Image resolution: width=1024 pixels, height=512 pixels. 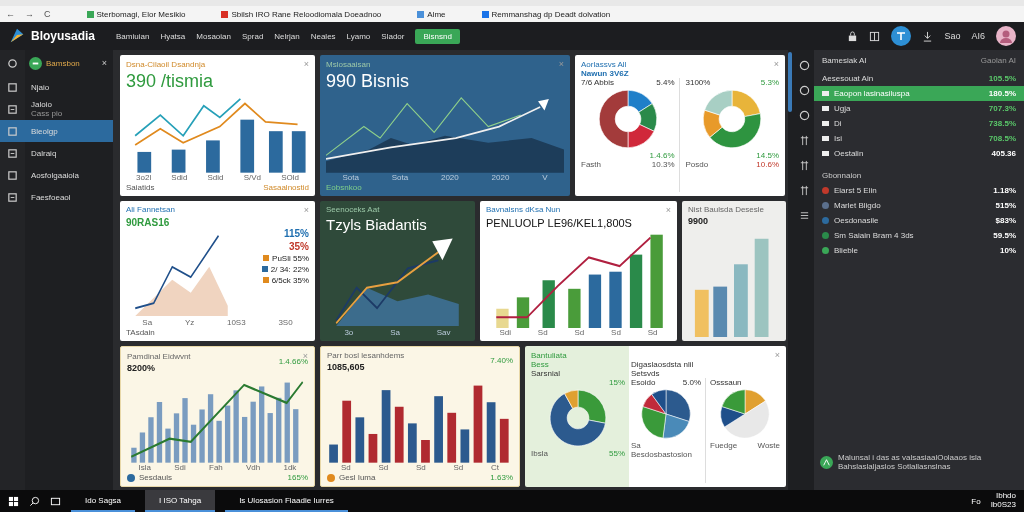 I want to click on lock-icon, so click(x=853, y=36).